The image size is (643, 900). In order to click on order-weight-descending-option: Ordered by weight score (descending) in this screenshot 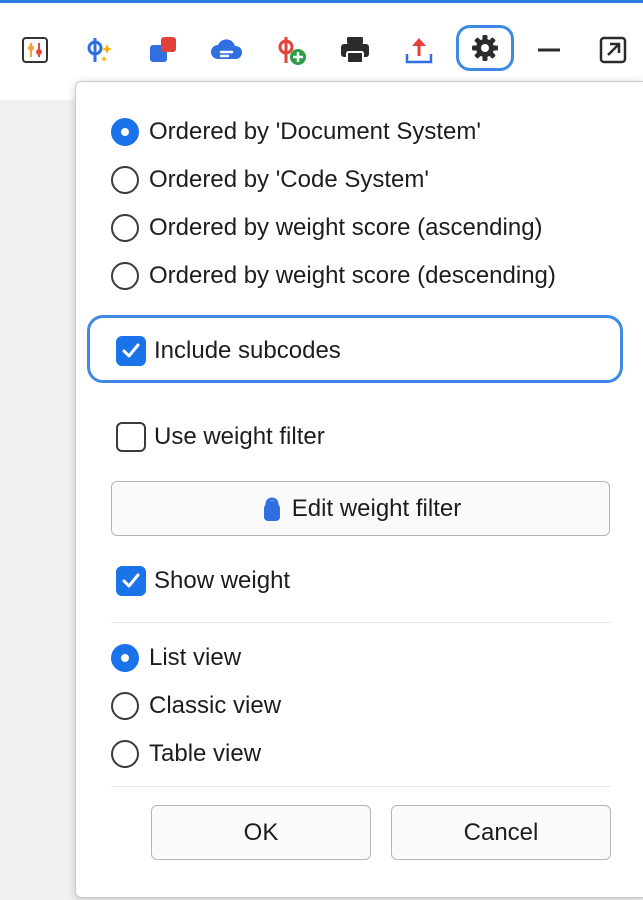, I will do `click(333, 276)`.